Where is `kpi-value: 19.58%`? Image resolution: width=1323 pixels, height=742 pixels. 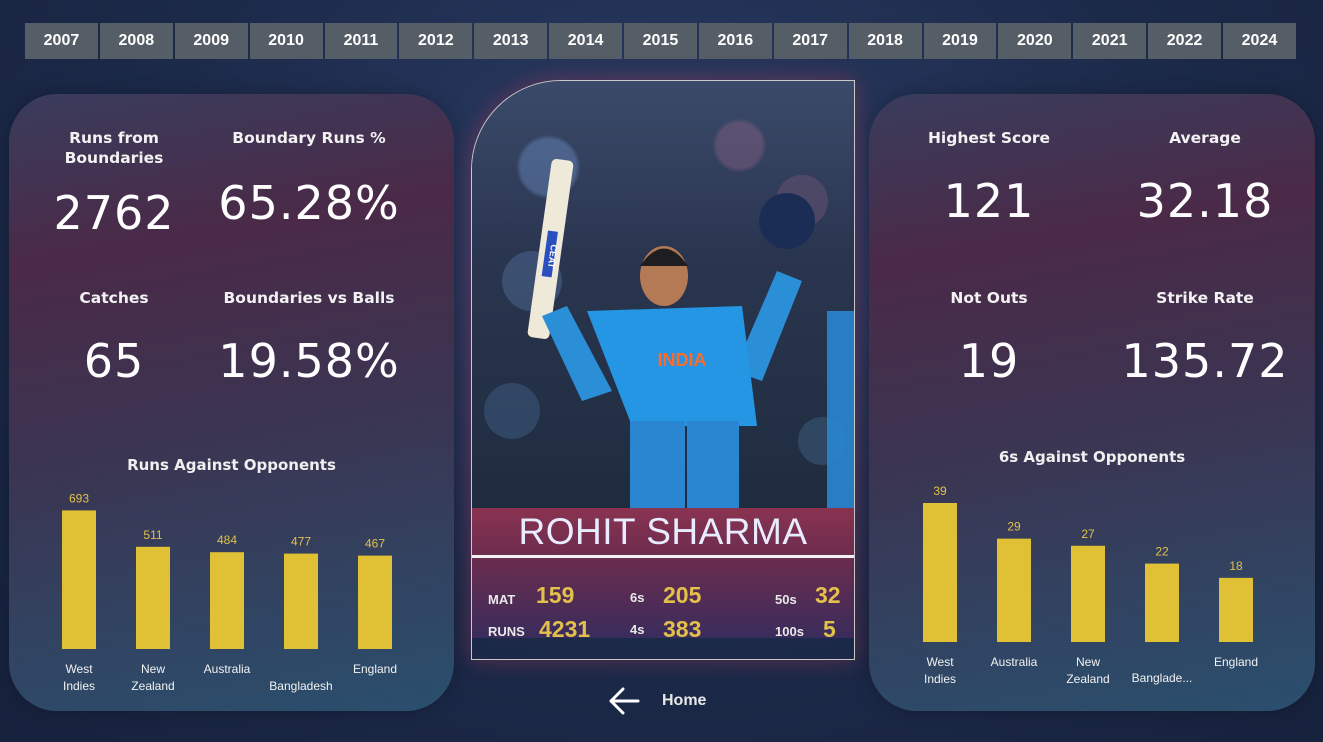
kpi-value: 19.58% is located at coordinates (309, 361).